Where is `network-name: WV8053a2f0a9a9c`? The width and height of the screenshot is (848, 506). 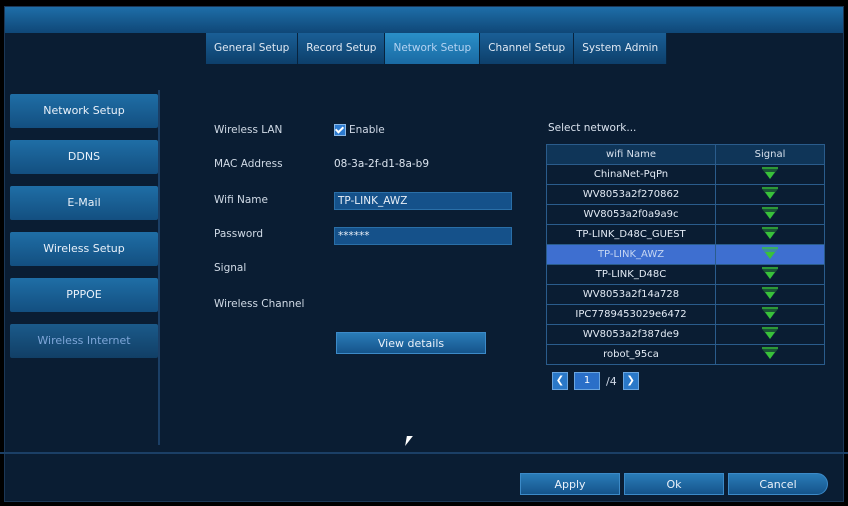 network-name: WV8053a2f0a9a9c is located at coordinates (631, 214).